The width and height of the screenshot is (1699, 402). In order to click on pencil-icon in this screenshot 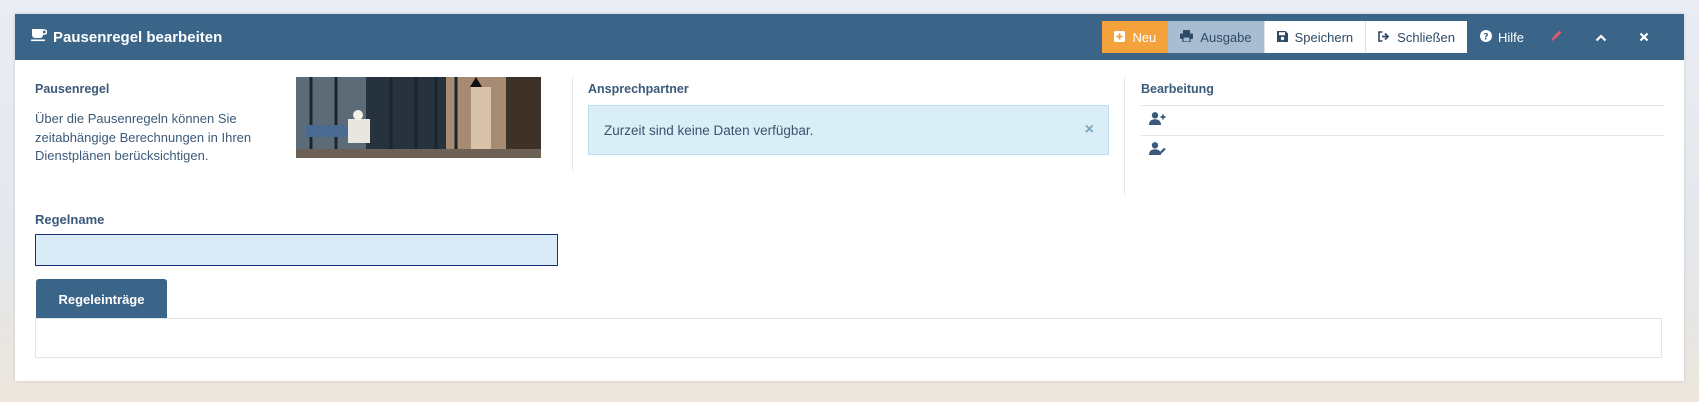, I will do `click(1559, 37)`.